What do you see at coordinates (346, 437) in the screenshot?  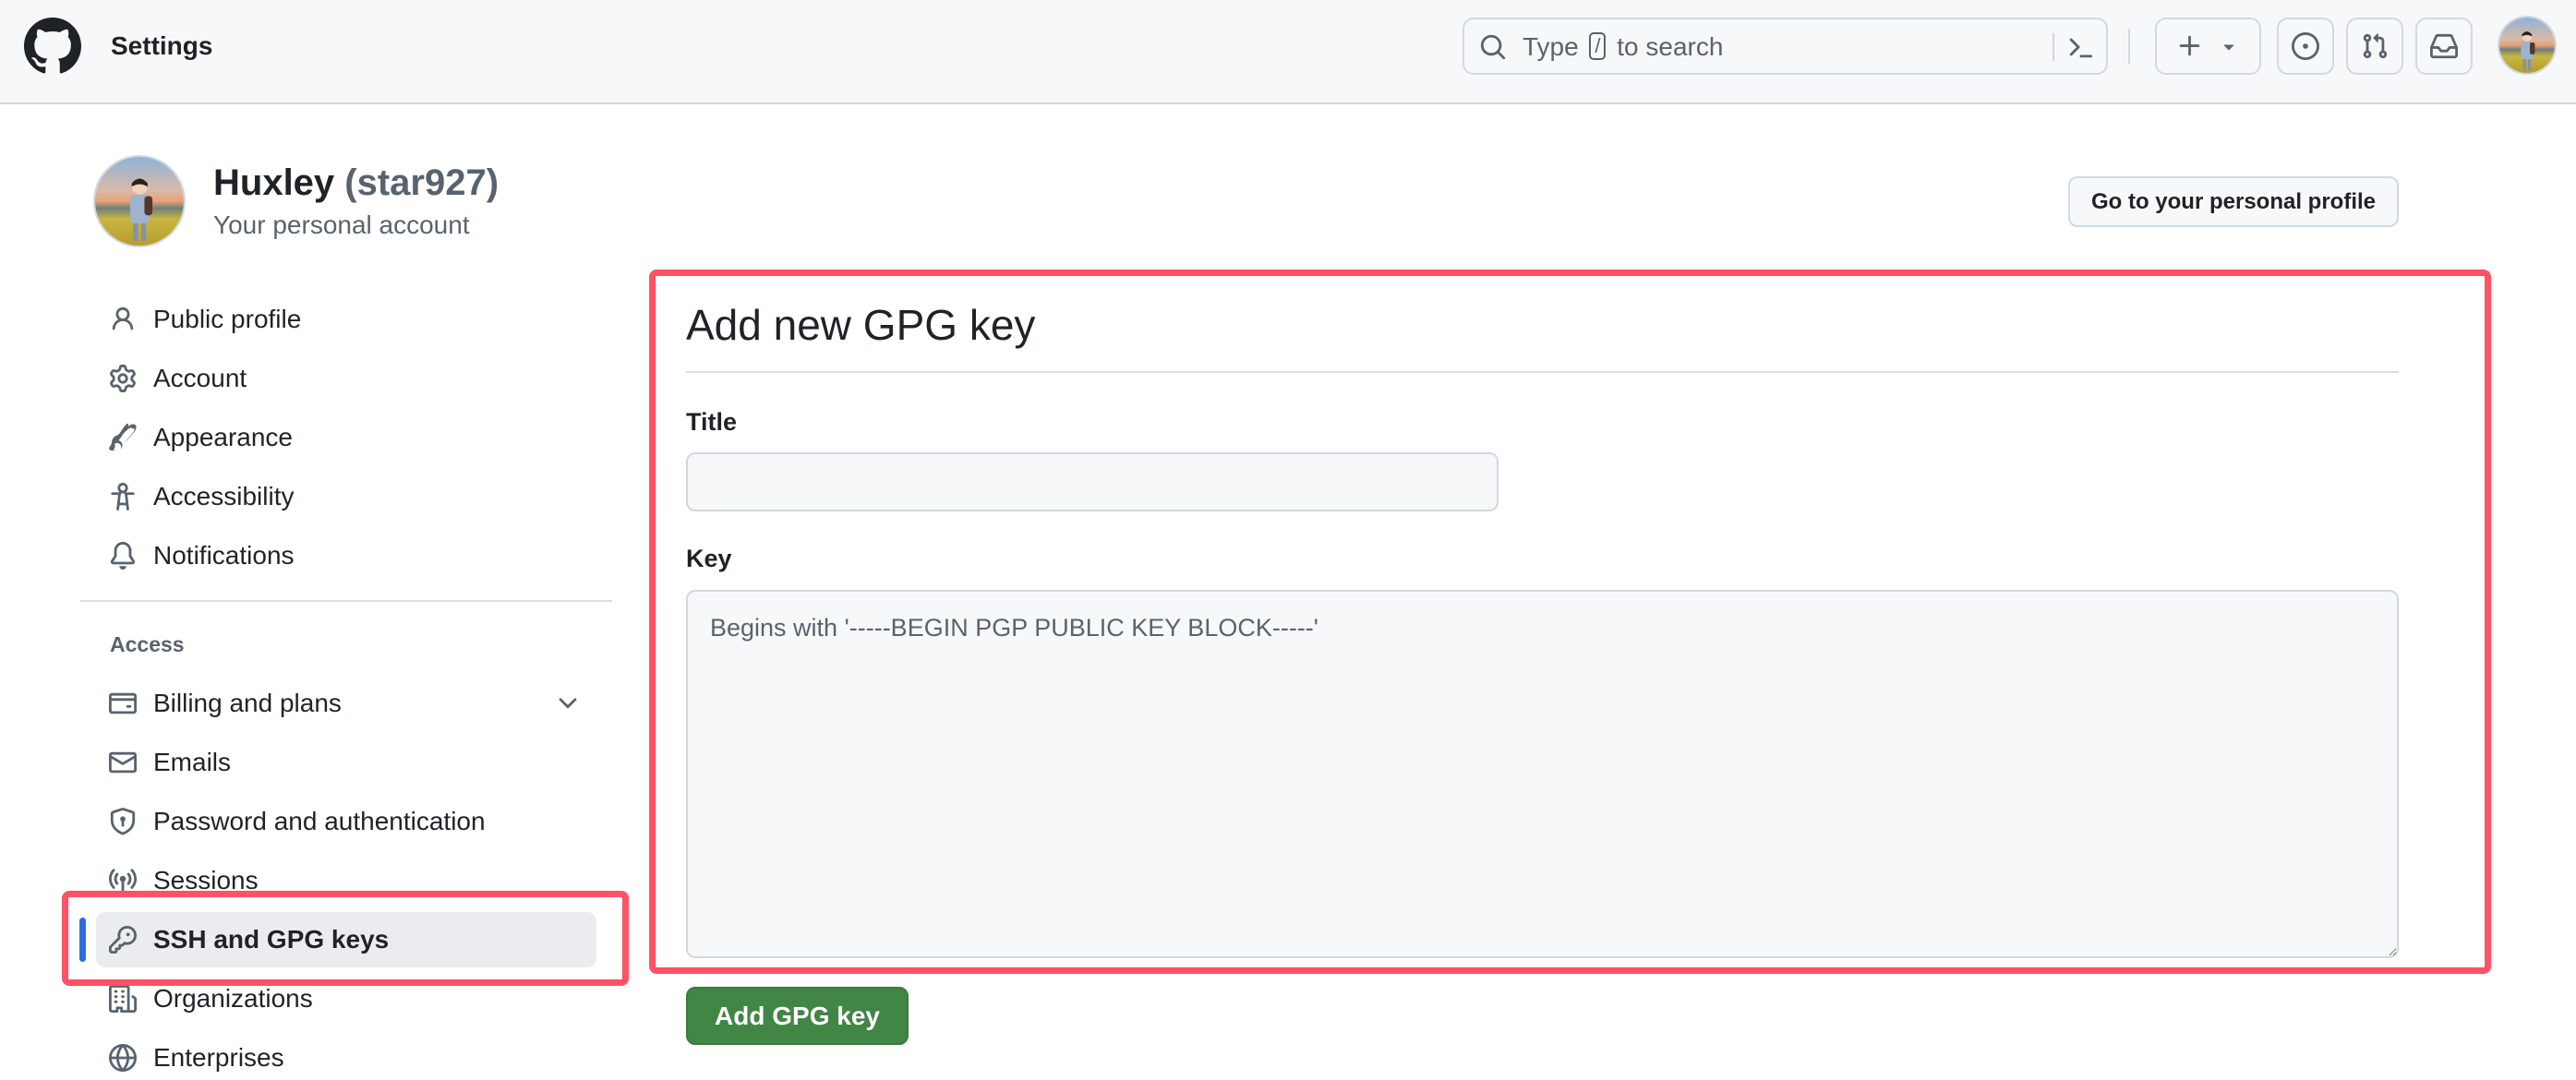 I see `sidebar-item-appearance: Appearance` at bounding box center [346, 437].